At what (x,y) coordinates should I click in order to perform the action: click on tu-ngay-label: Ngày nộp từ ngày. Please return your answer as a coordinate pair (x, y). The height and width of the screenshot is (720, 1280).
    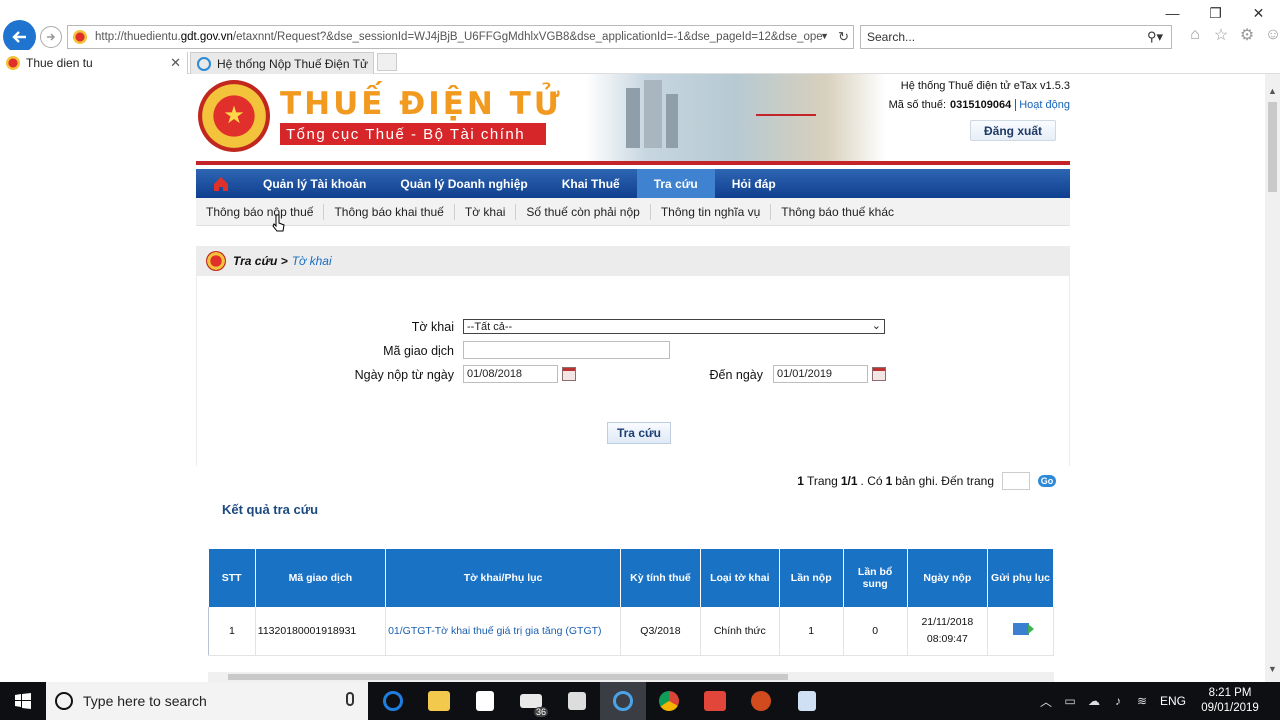
    Looking at the image, I should click on (404, 375).